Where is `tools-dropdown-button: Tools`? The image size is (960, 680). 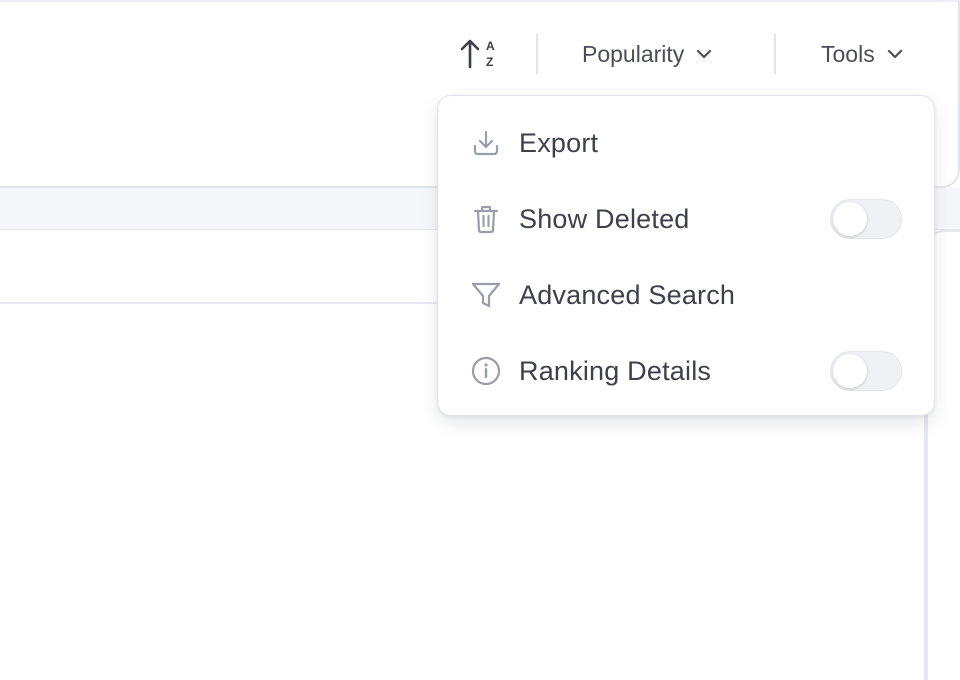
tools-dropdown-button: Tools is located at coordinates (863, 54).